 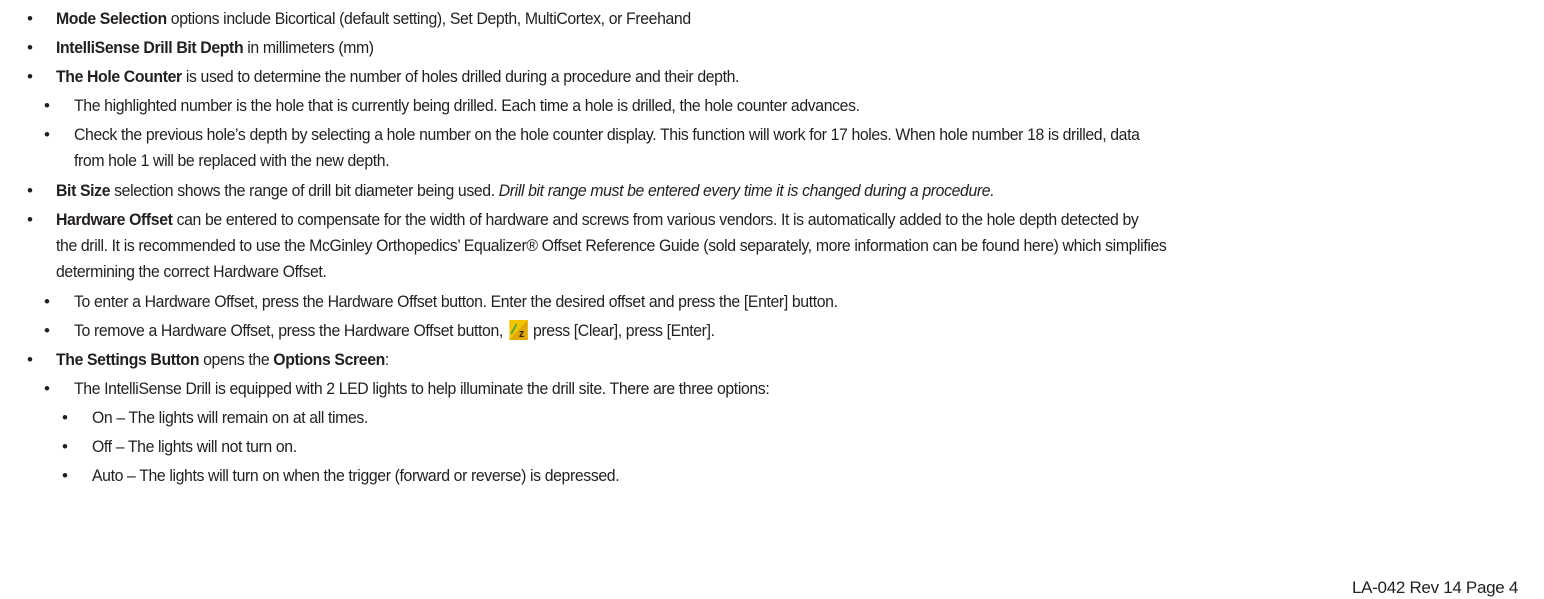 I want to click on term-settings-button: The Settings Button, so click(x=128, y=359).